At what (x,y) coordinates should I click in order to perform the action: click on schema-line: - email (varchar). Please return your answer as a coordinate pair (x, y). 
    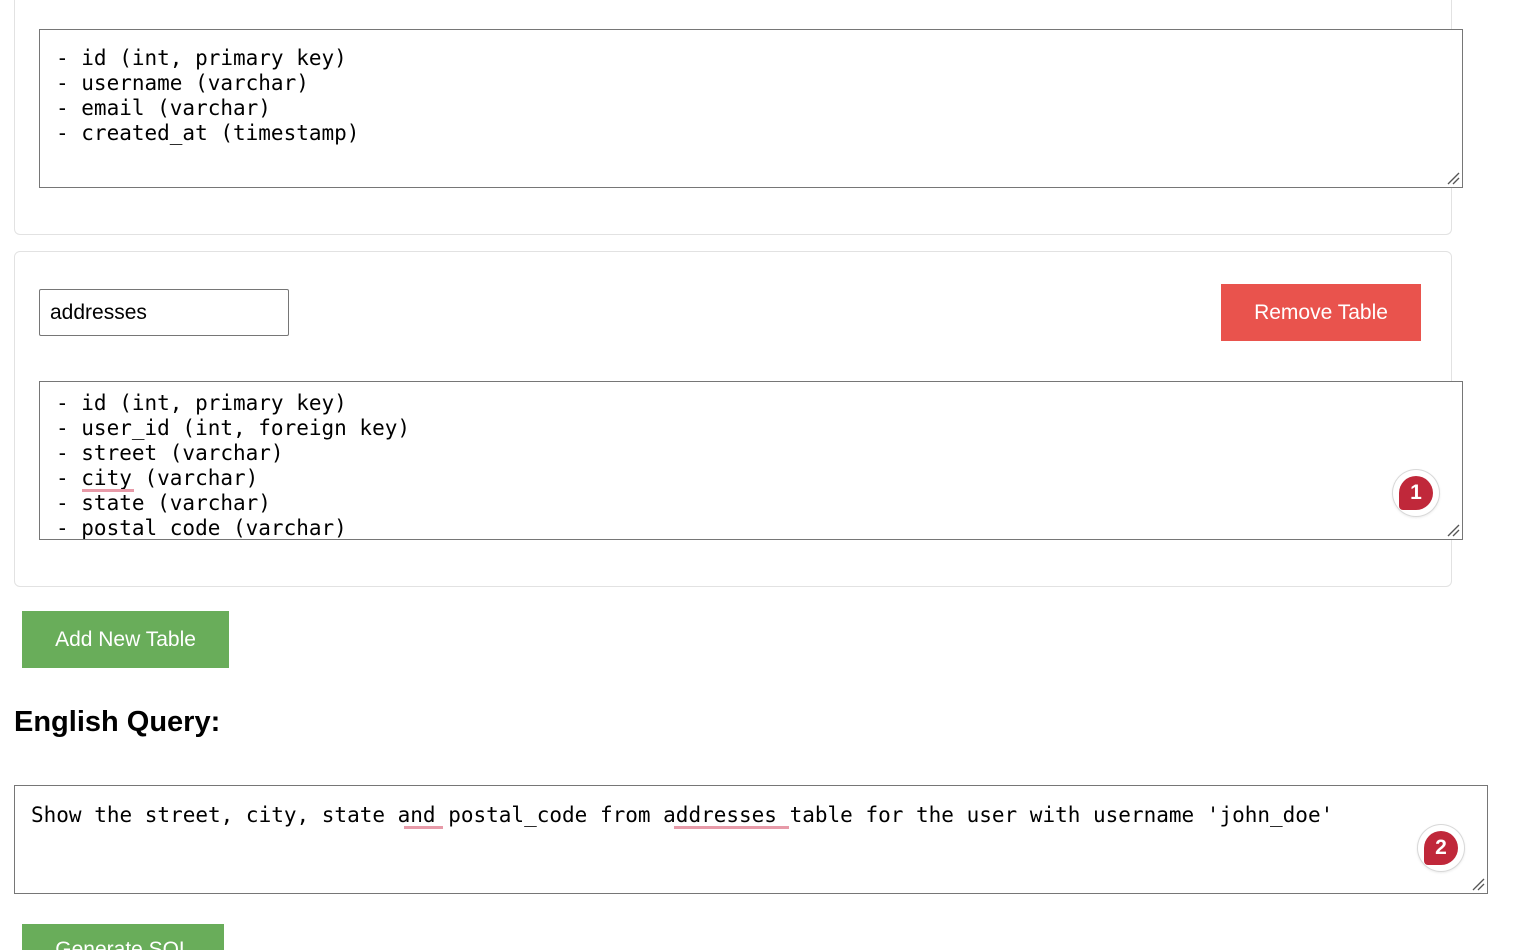
    Looking at the image, I should click on (163, 108).